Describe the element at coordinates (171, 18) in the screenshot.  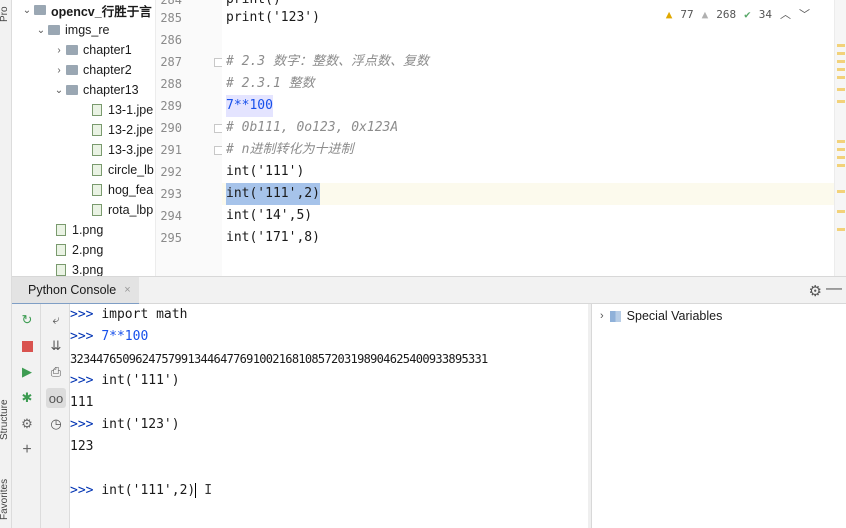
I see `line-number: 285` at that location.